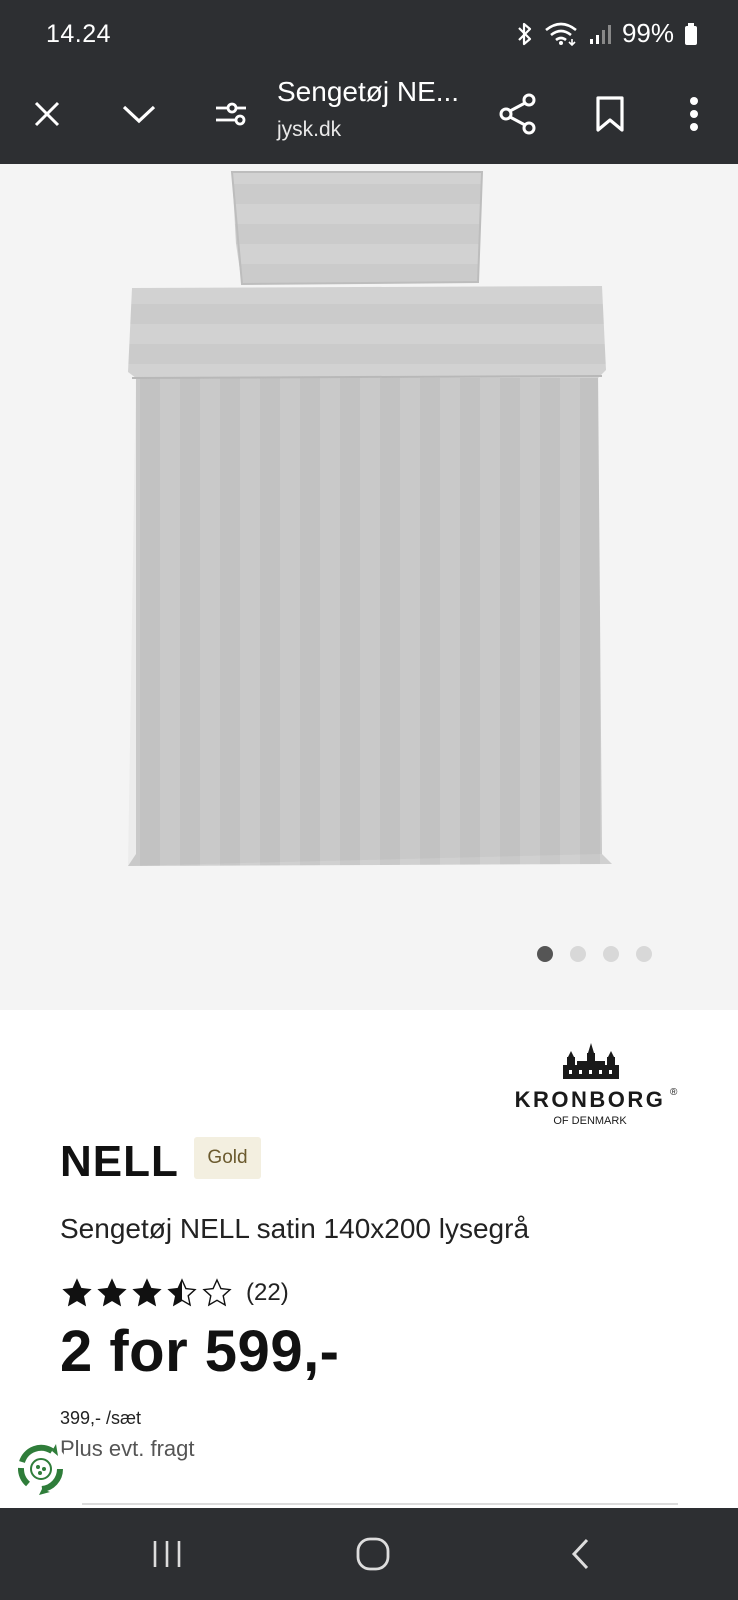  What do you see at coordinates (674, 1092) in the screenshot?
I see `brand-registered: ®` at bounding box center [674, 1092].